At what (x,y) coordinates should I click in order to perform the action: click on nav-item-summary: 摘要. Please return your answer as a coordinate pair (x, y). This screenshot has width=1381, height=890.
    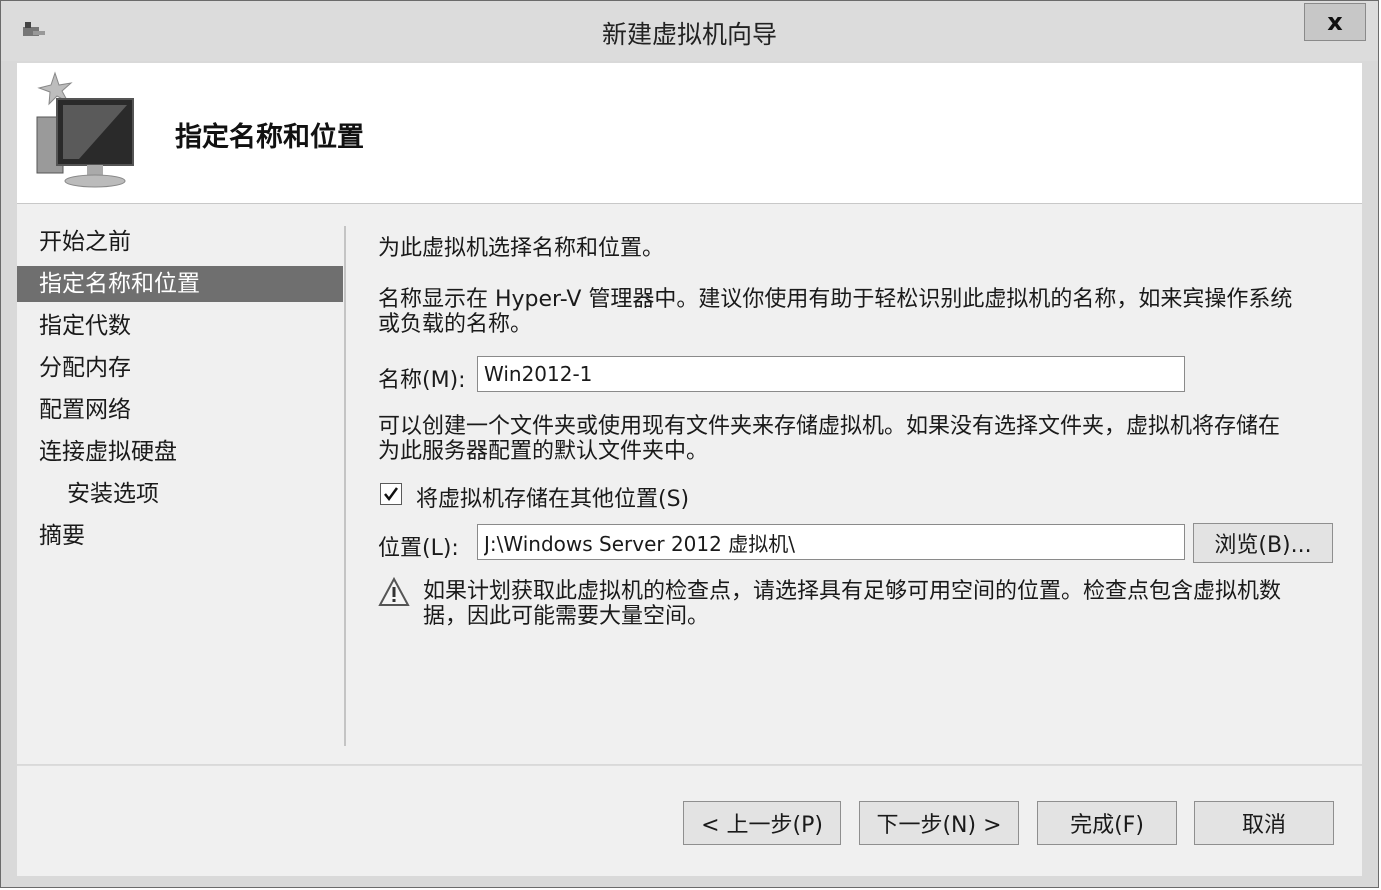
    Looking at the image, I should click on (180, 536).